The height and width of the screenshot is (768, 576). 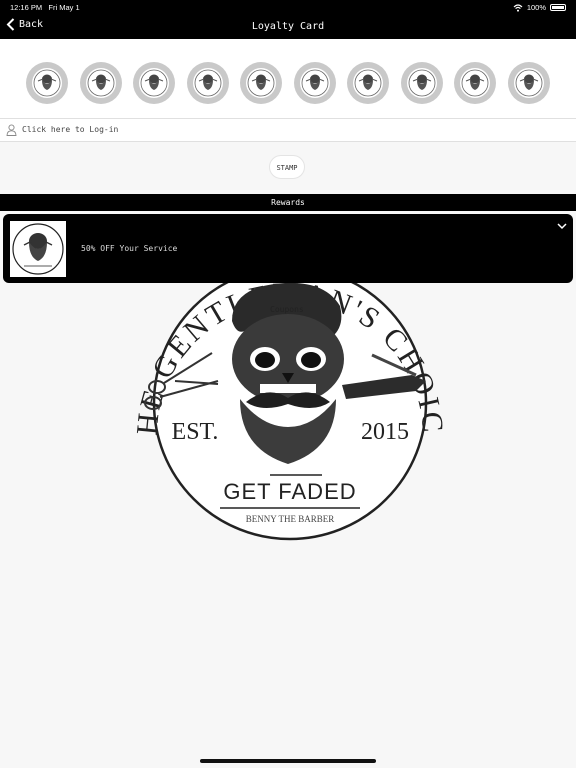 I want to click on wifi-icon, so click(x=518, y=7).